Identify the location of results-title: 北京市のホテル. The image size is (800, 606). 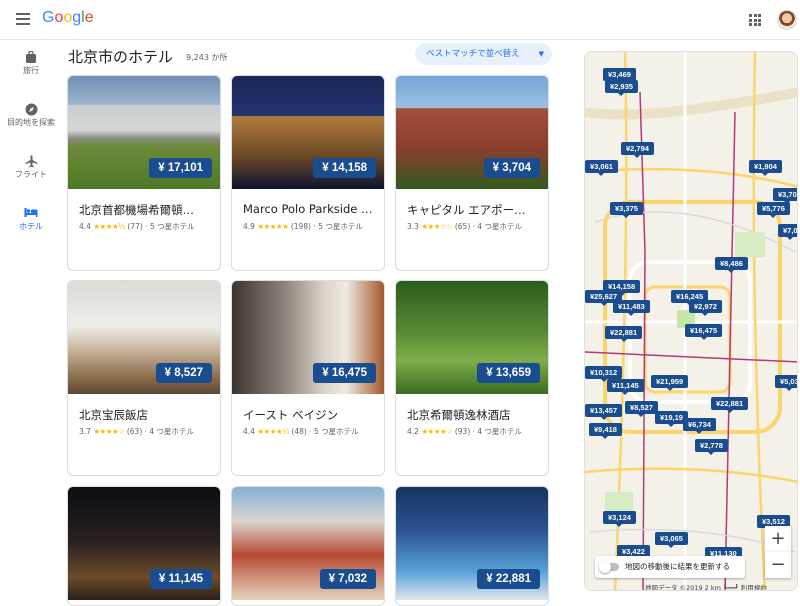
(121, 57).